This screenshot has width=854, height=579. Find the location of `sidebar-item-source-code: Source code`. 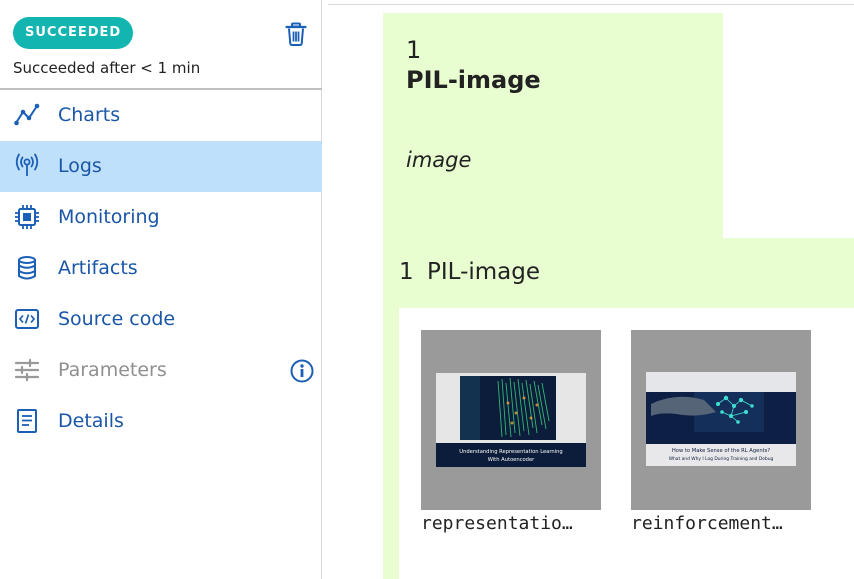

sidebar-item-source-code: Source code is located at coordinates (161, 319).